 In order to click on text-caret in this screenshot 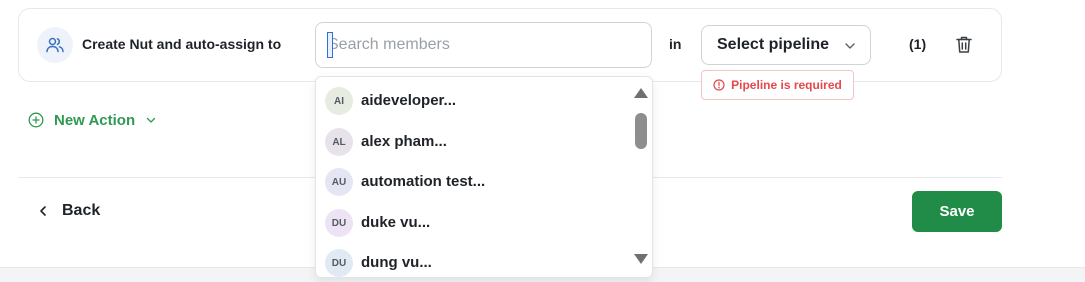, I will do `click(330, 45)`.